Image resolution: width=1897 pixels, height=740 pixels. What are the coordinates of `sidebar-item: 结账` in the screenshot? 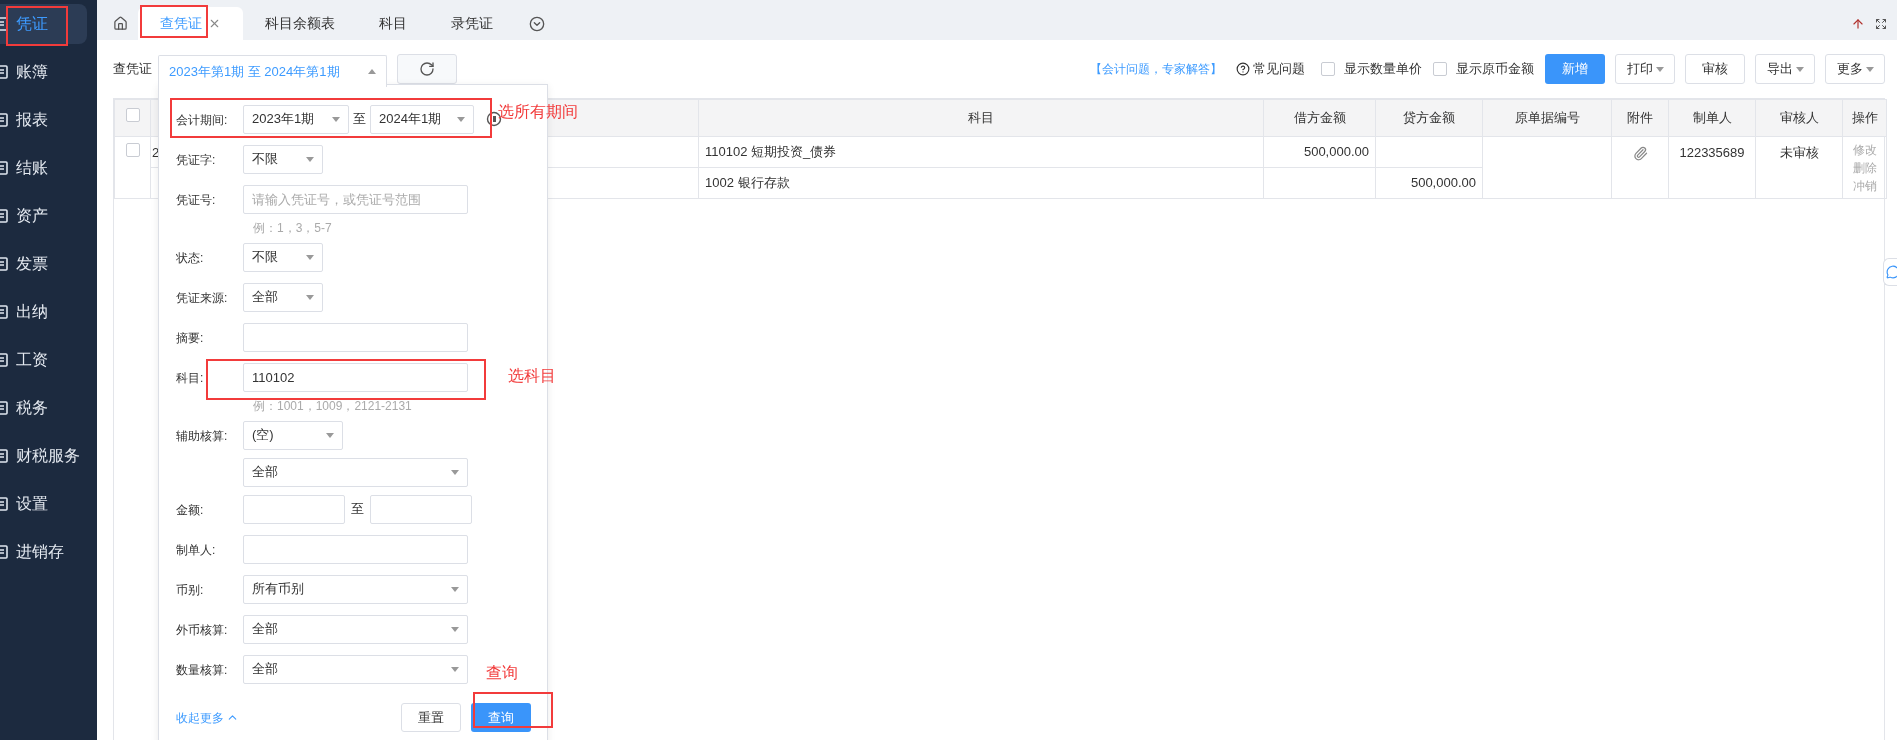 It's located at (43, 168).